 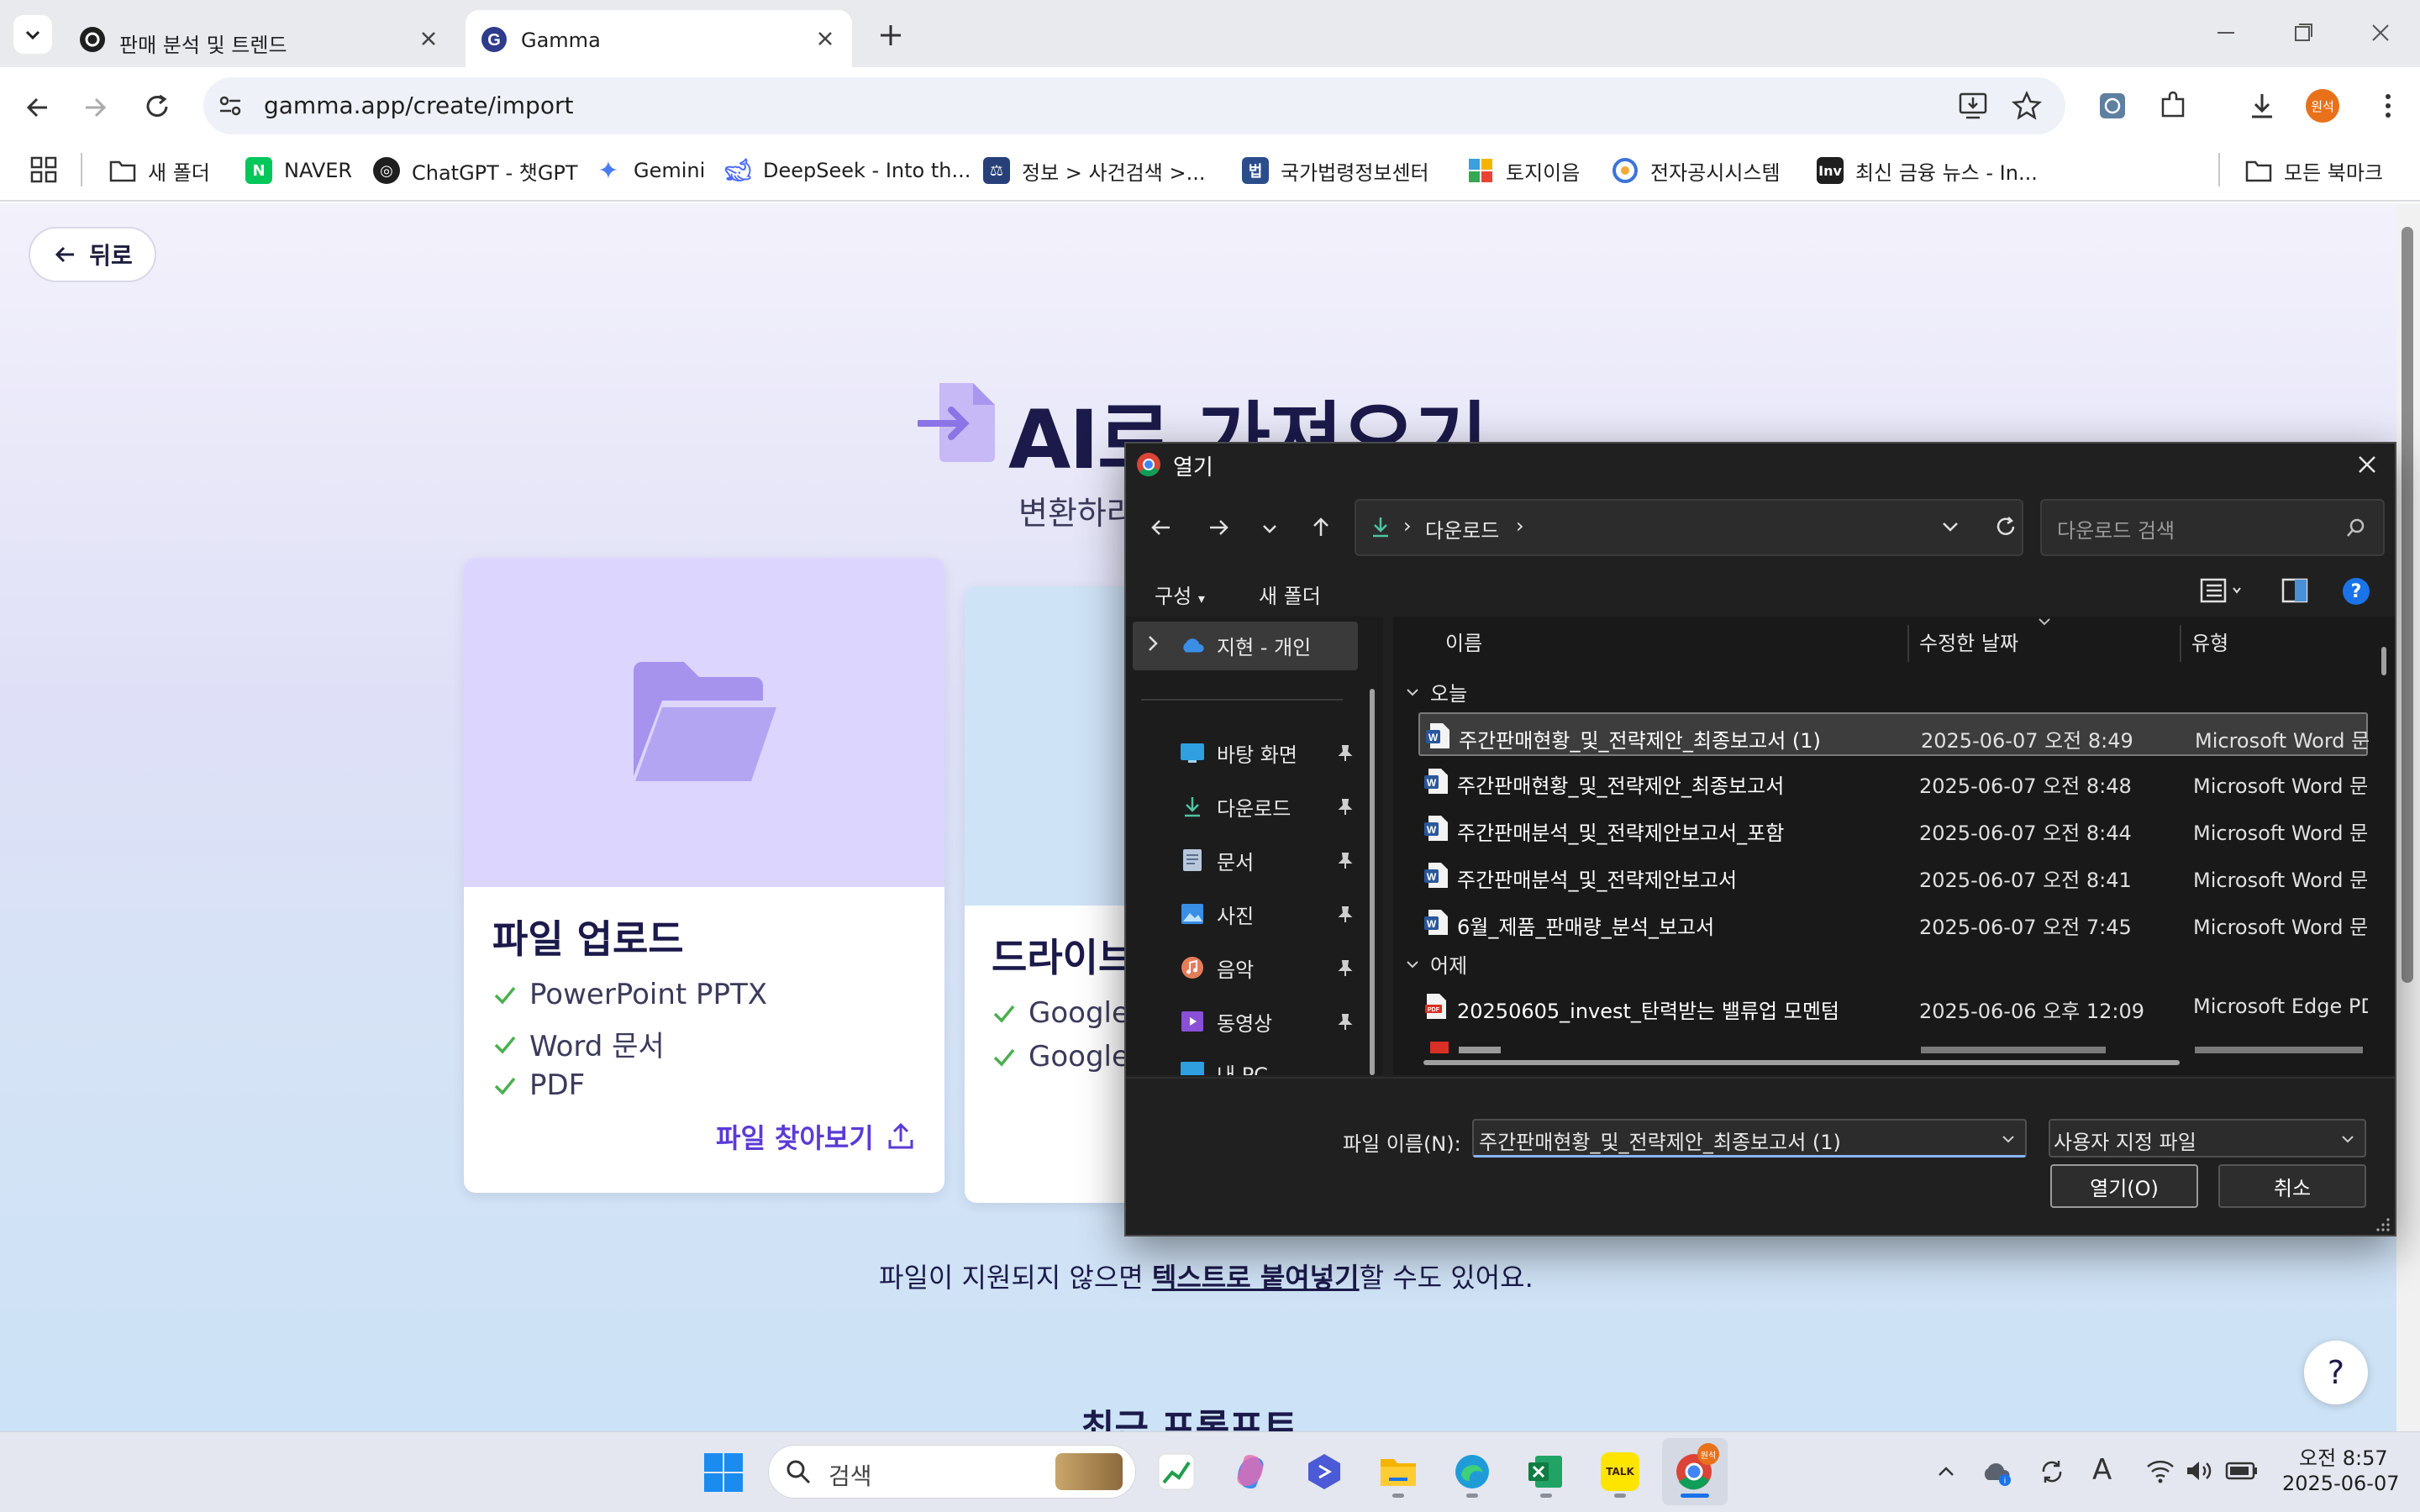 I want to click on nav-downloads: 다운로드, so click(x=1235, y=806).